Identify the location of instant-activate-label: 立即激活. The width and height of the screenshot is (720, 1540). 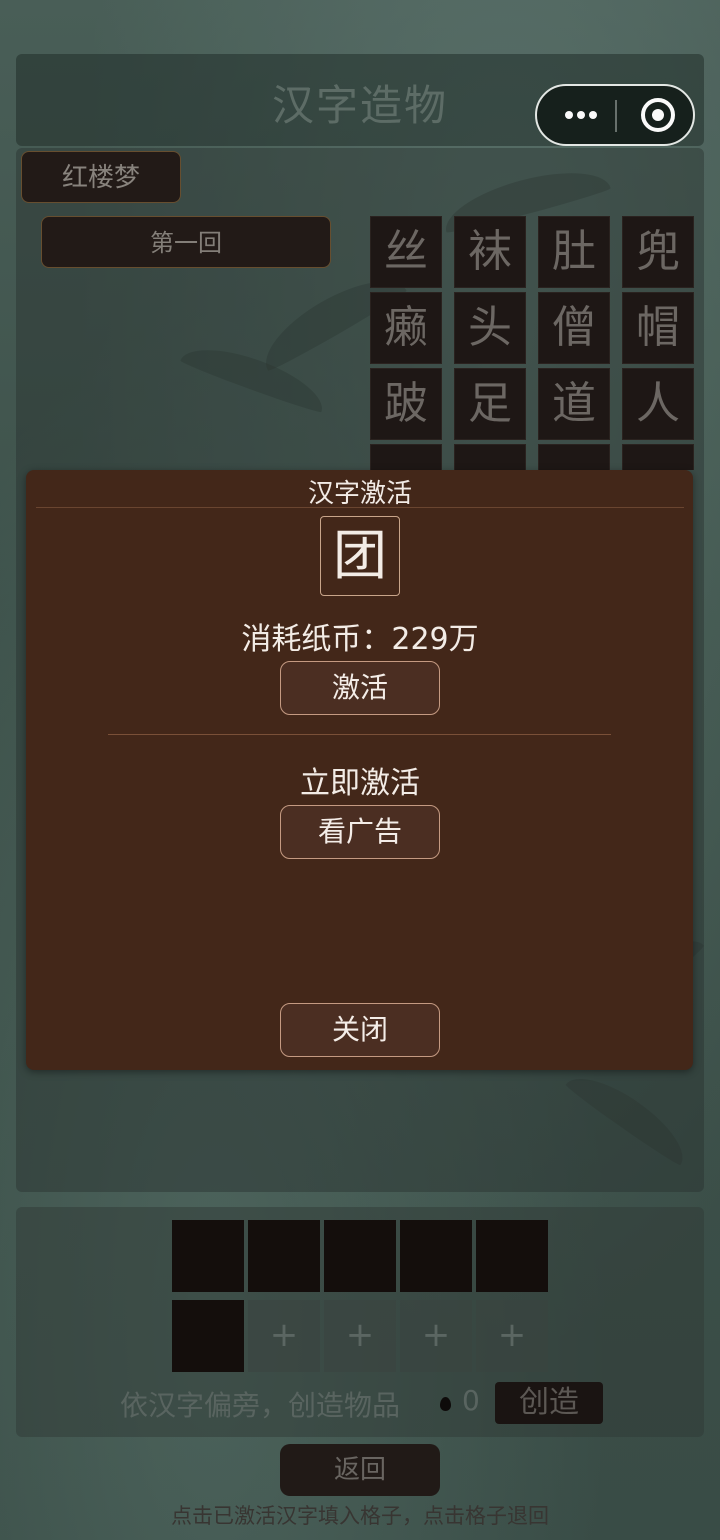
(360, 783).